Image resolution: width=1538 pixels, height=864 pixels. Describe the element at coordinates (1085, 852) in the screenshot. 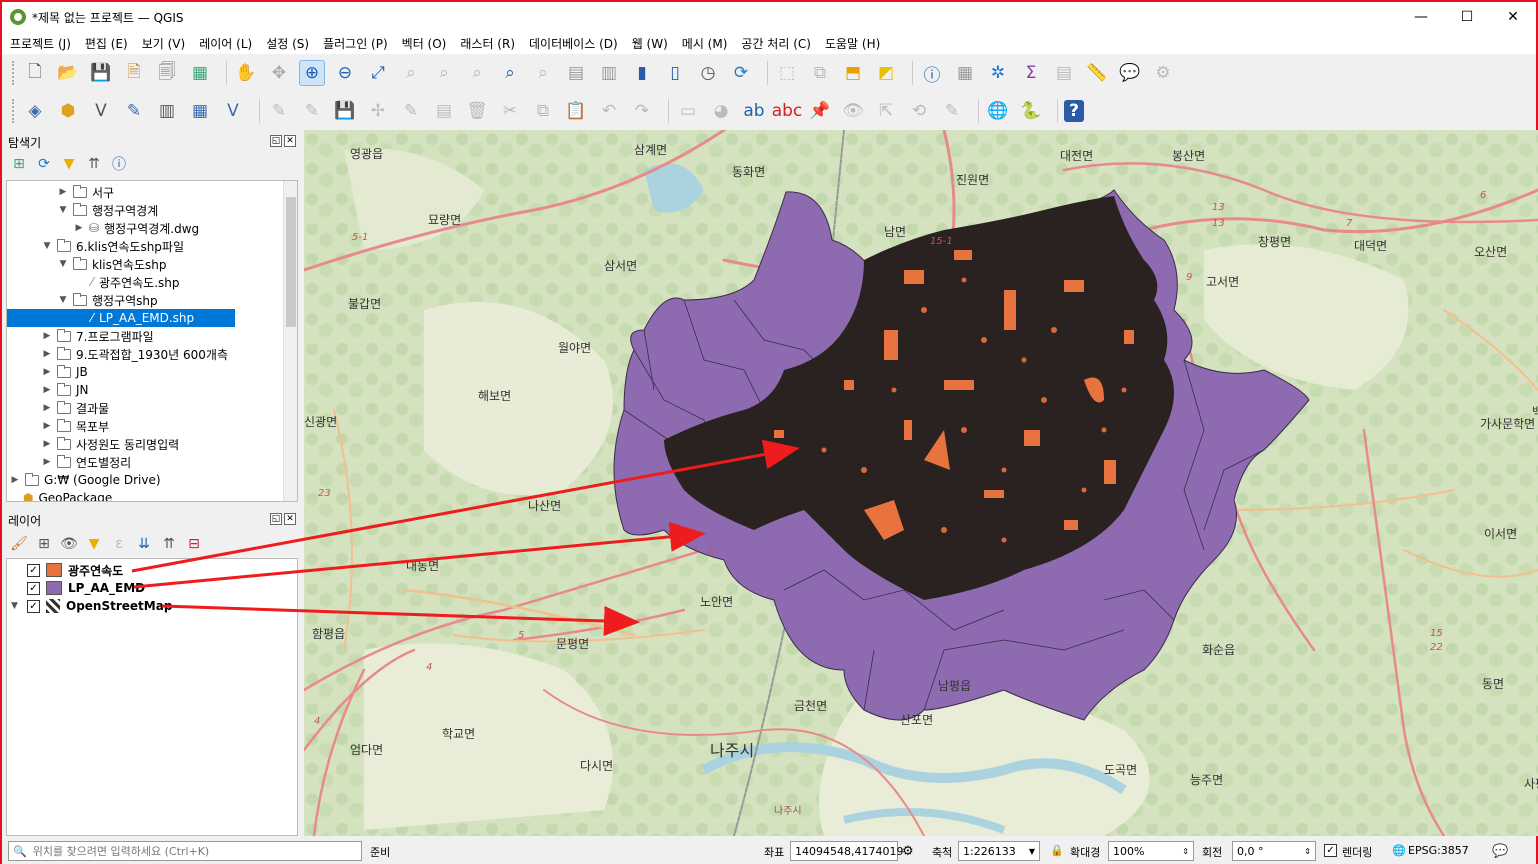

I see `magnifier-label: 확대경` at that location.